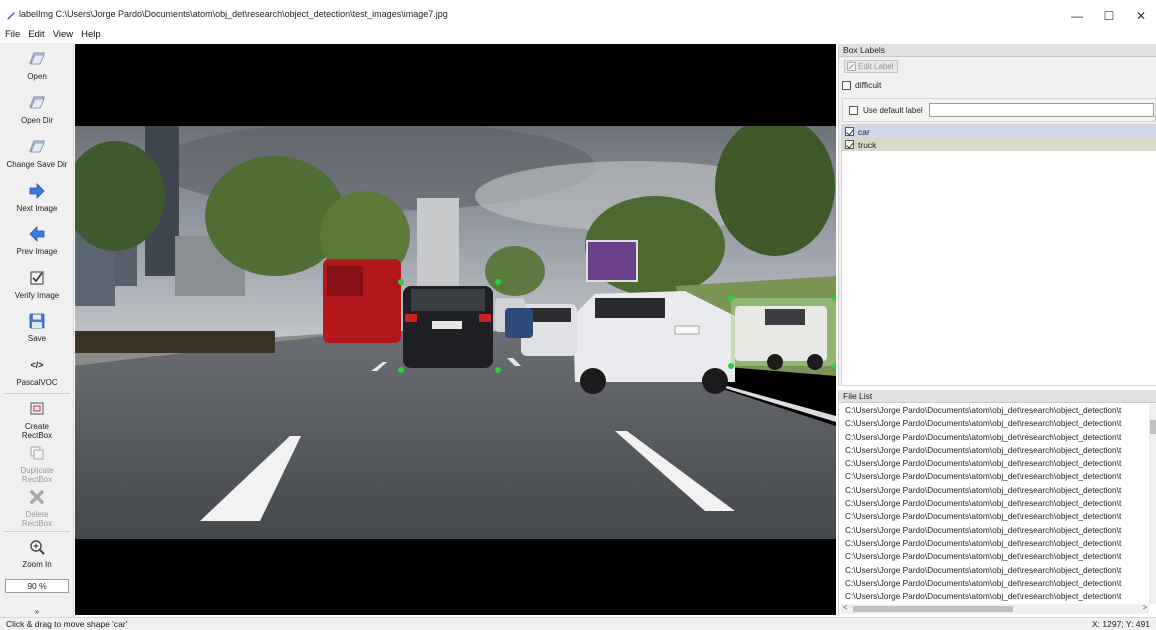 Image resolution: width=1156 pixels, height=630 pixels. I want to click on file-list-header: File List, so click(997, 396).